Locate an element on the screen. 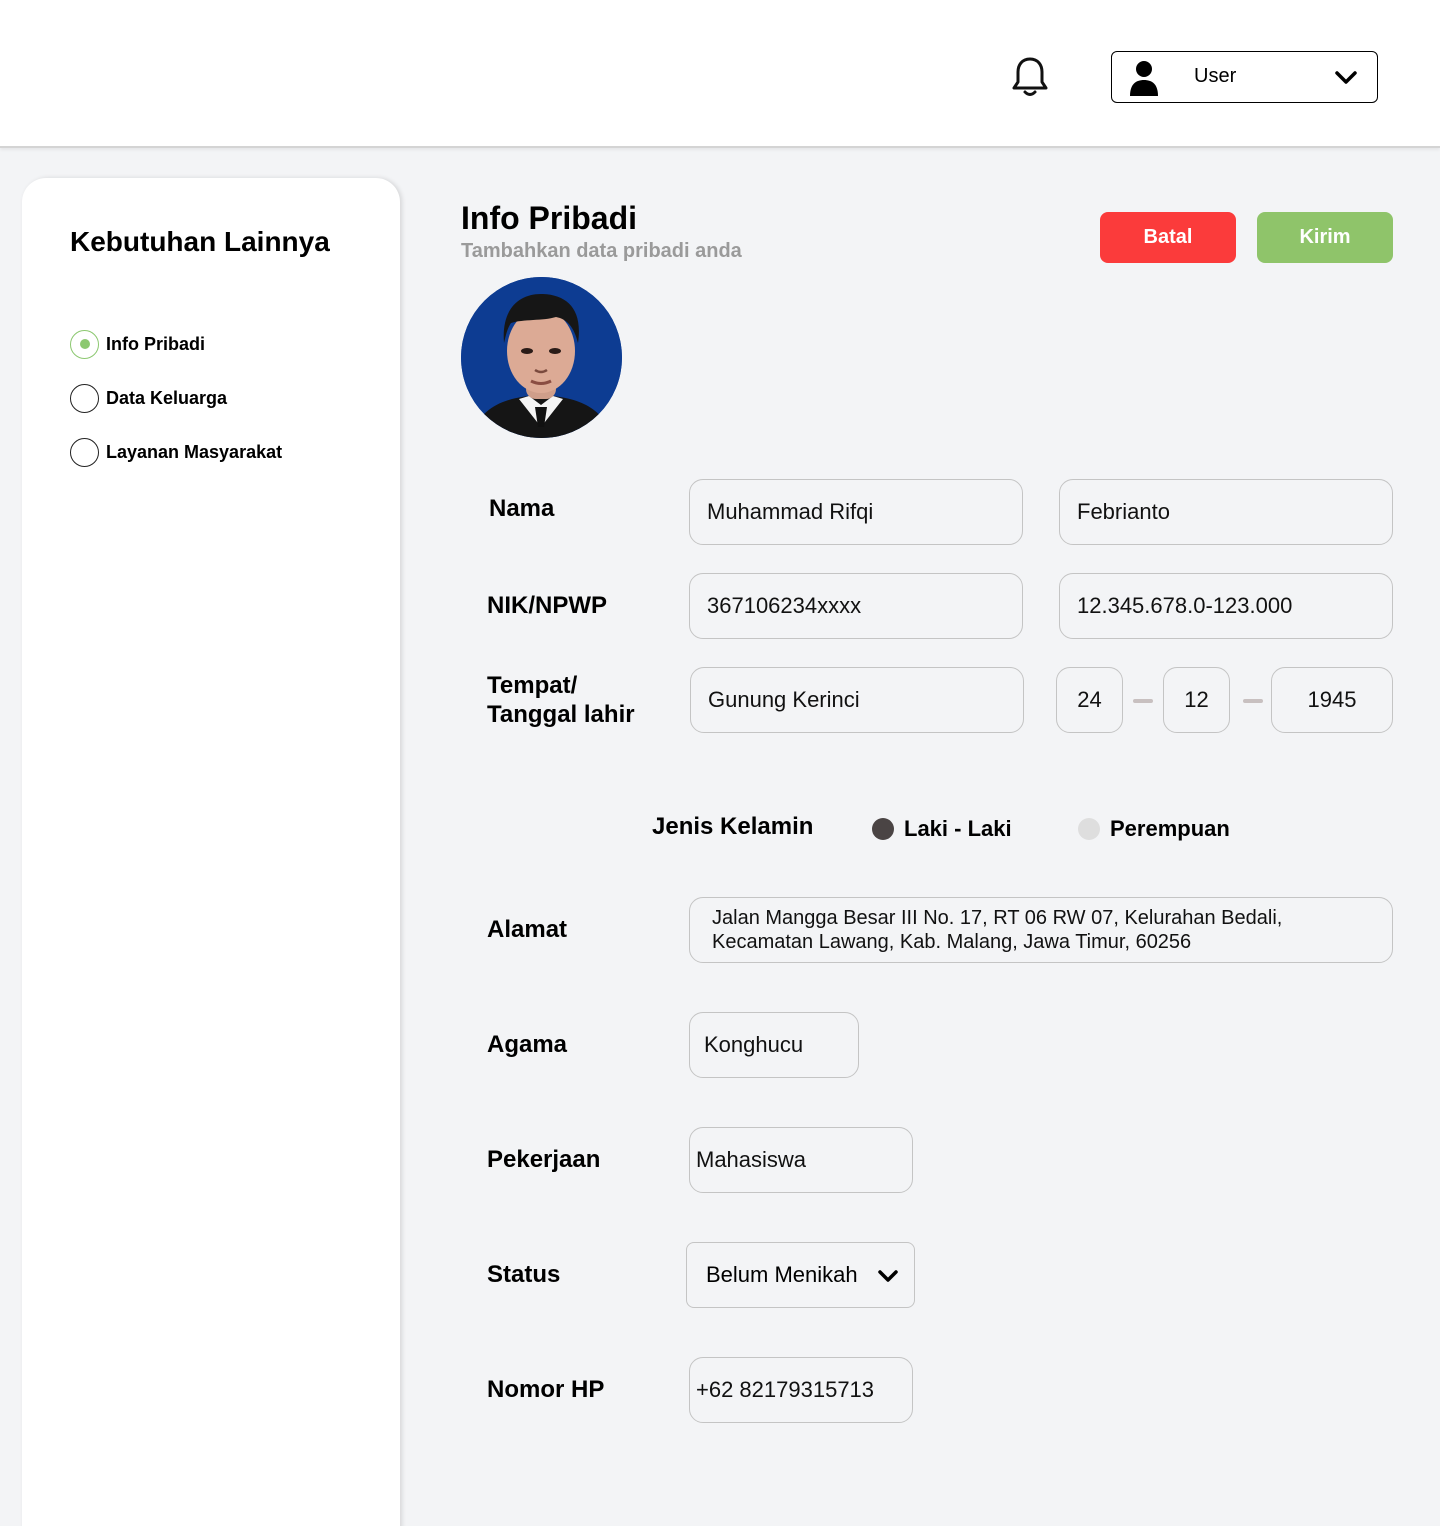 The image size is (1440, 1526). nik-npwp-label: NIK/NPWP is located at coordinates (547, 605).